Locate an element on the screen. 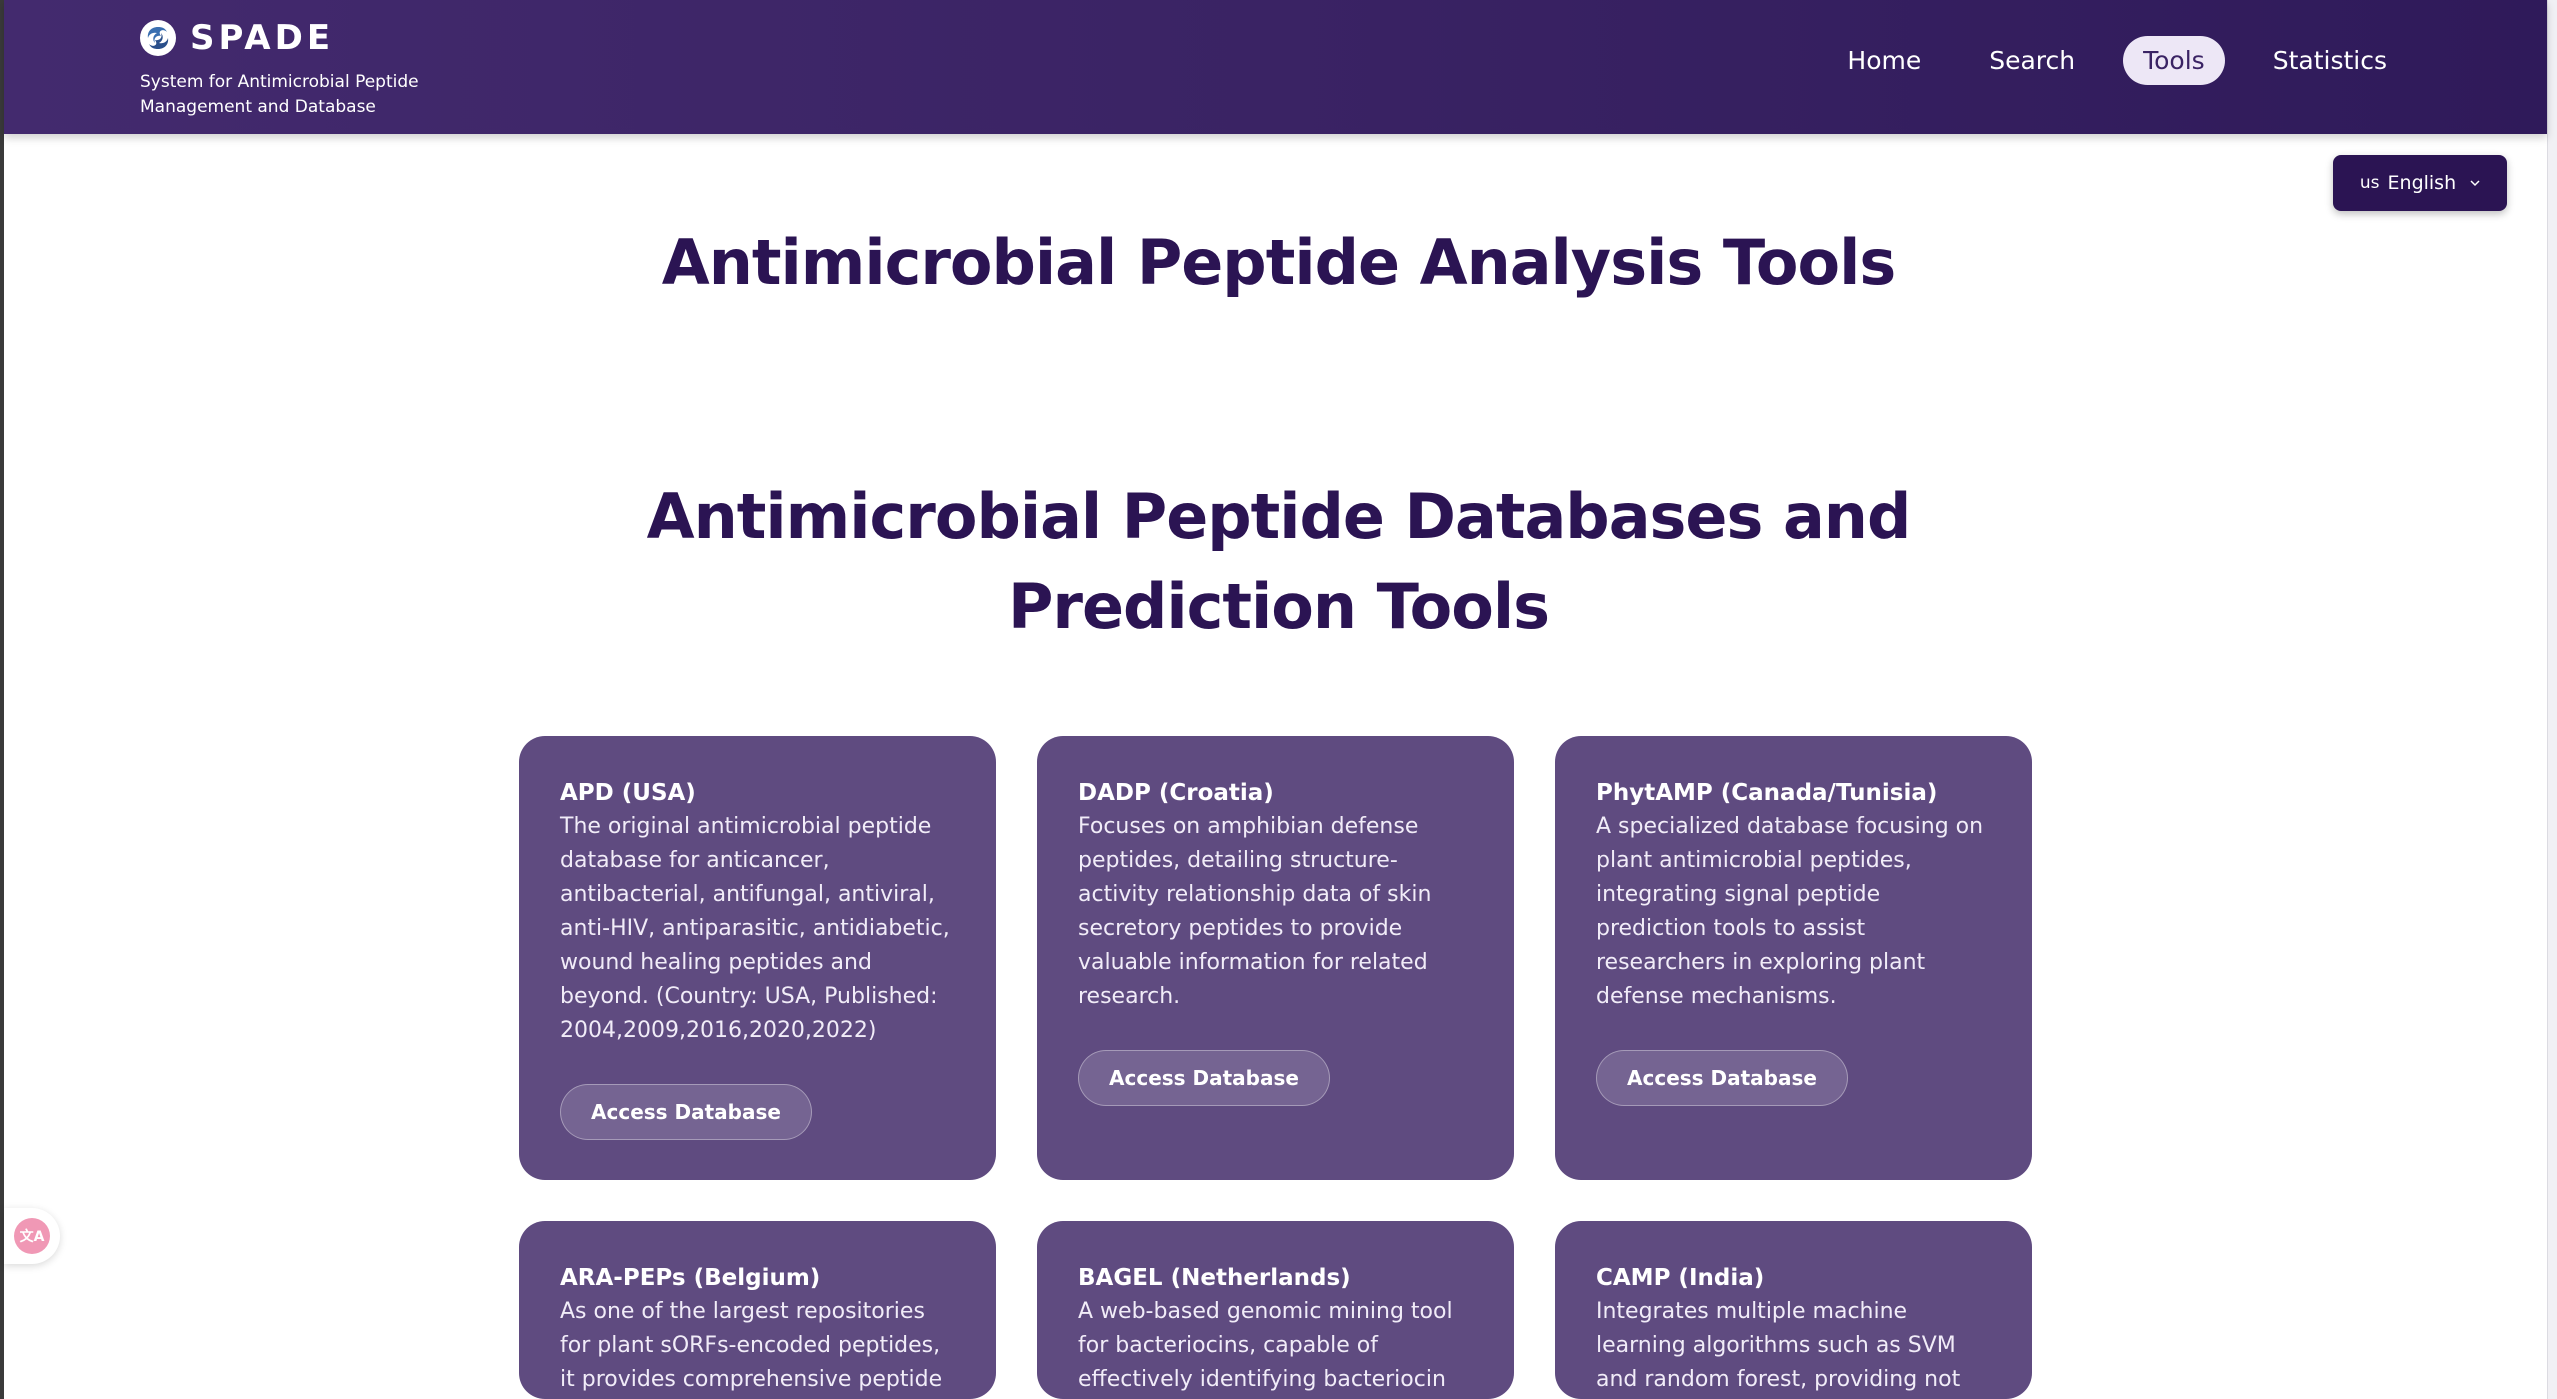 This screenshot has width=2557, height=1399. brand-title: SPADE is located at coordinates (262, 38).